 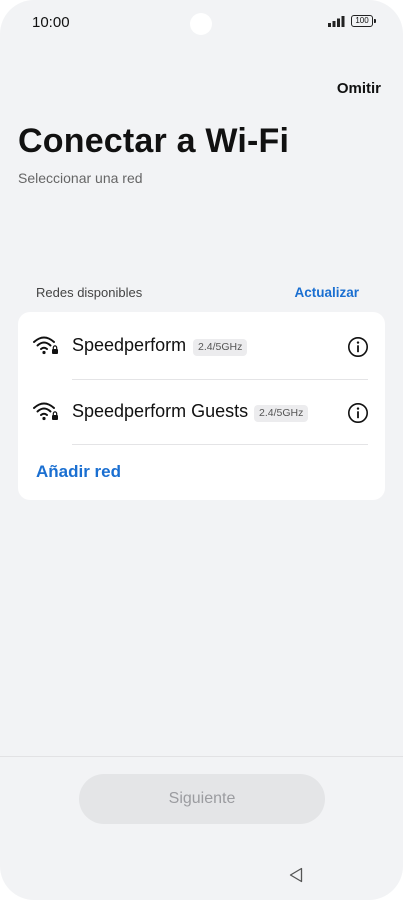 I want to click on available-networks-label: Redes disponibles, so click(x=89, y=292).